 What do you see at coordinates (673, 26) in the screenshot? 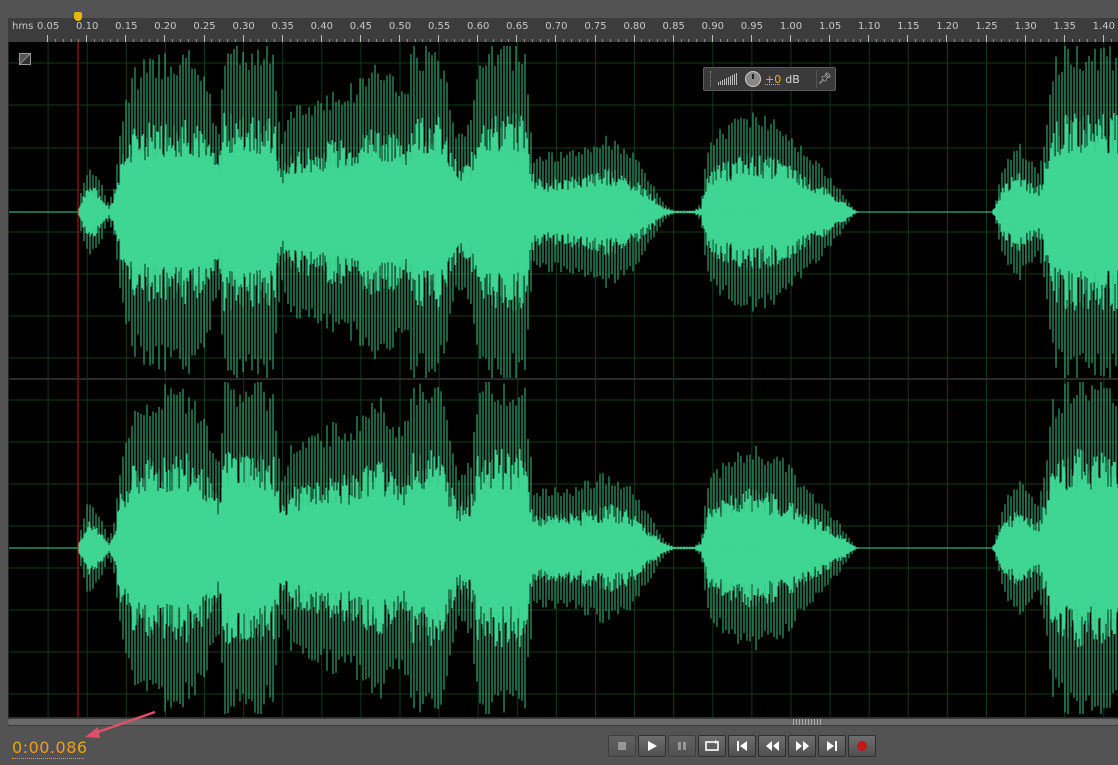
I see `ruler-tick-label: 0.85` at bounding box center [673, 26].